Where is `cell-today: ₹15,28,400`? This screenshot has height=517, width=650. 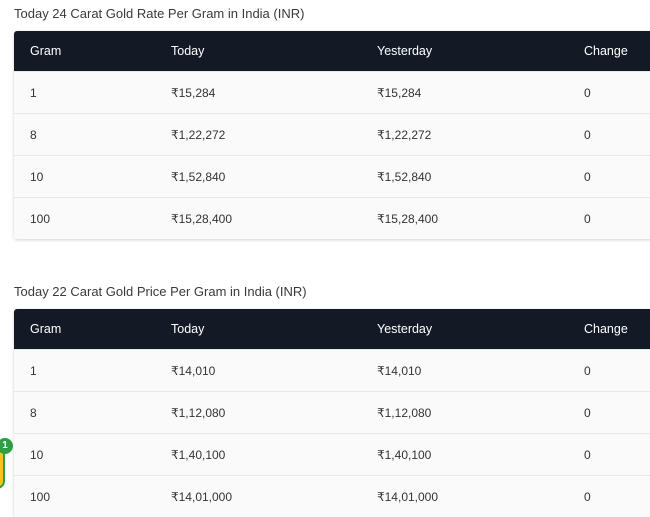 cell-today: ₹15,28,400 is located at coordinates (202, 218).